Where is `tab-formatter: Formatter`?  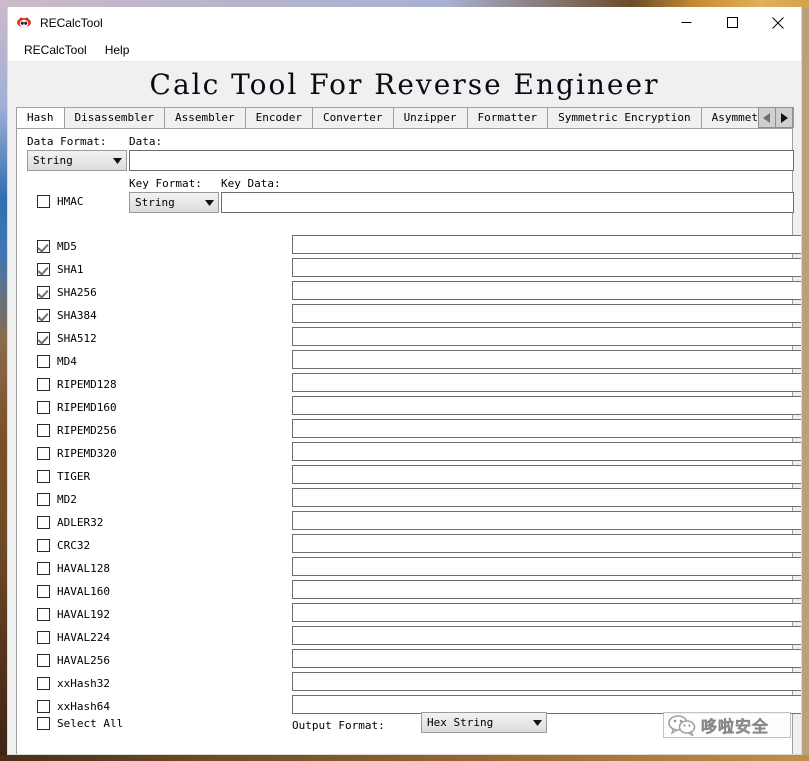 tab-formatter: Formatter is located at coordinates (507, 117).